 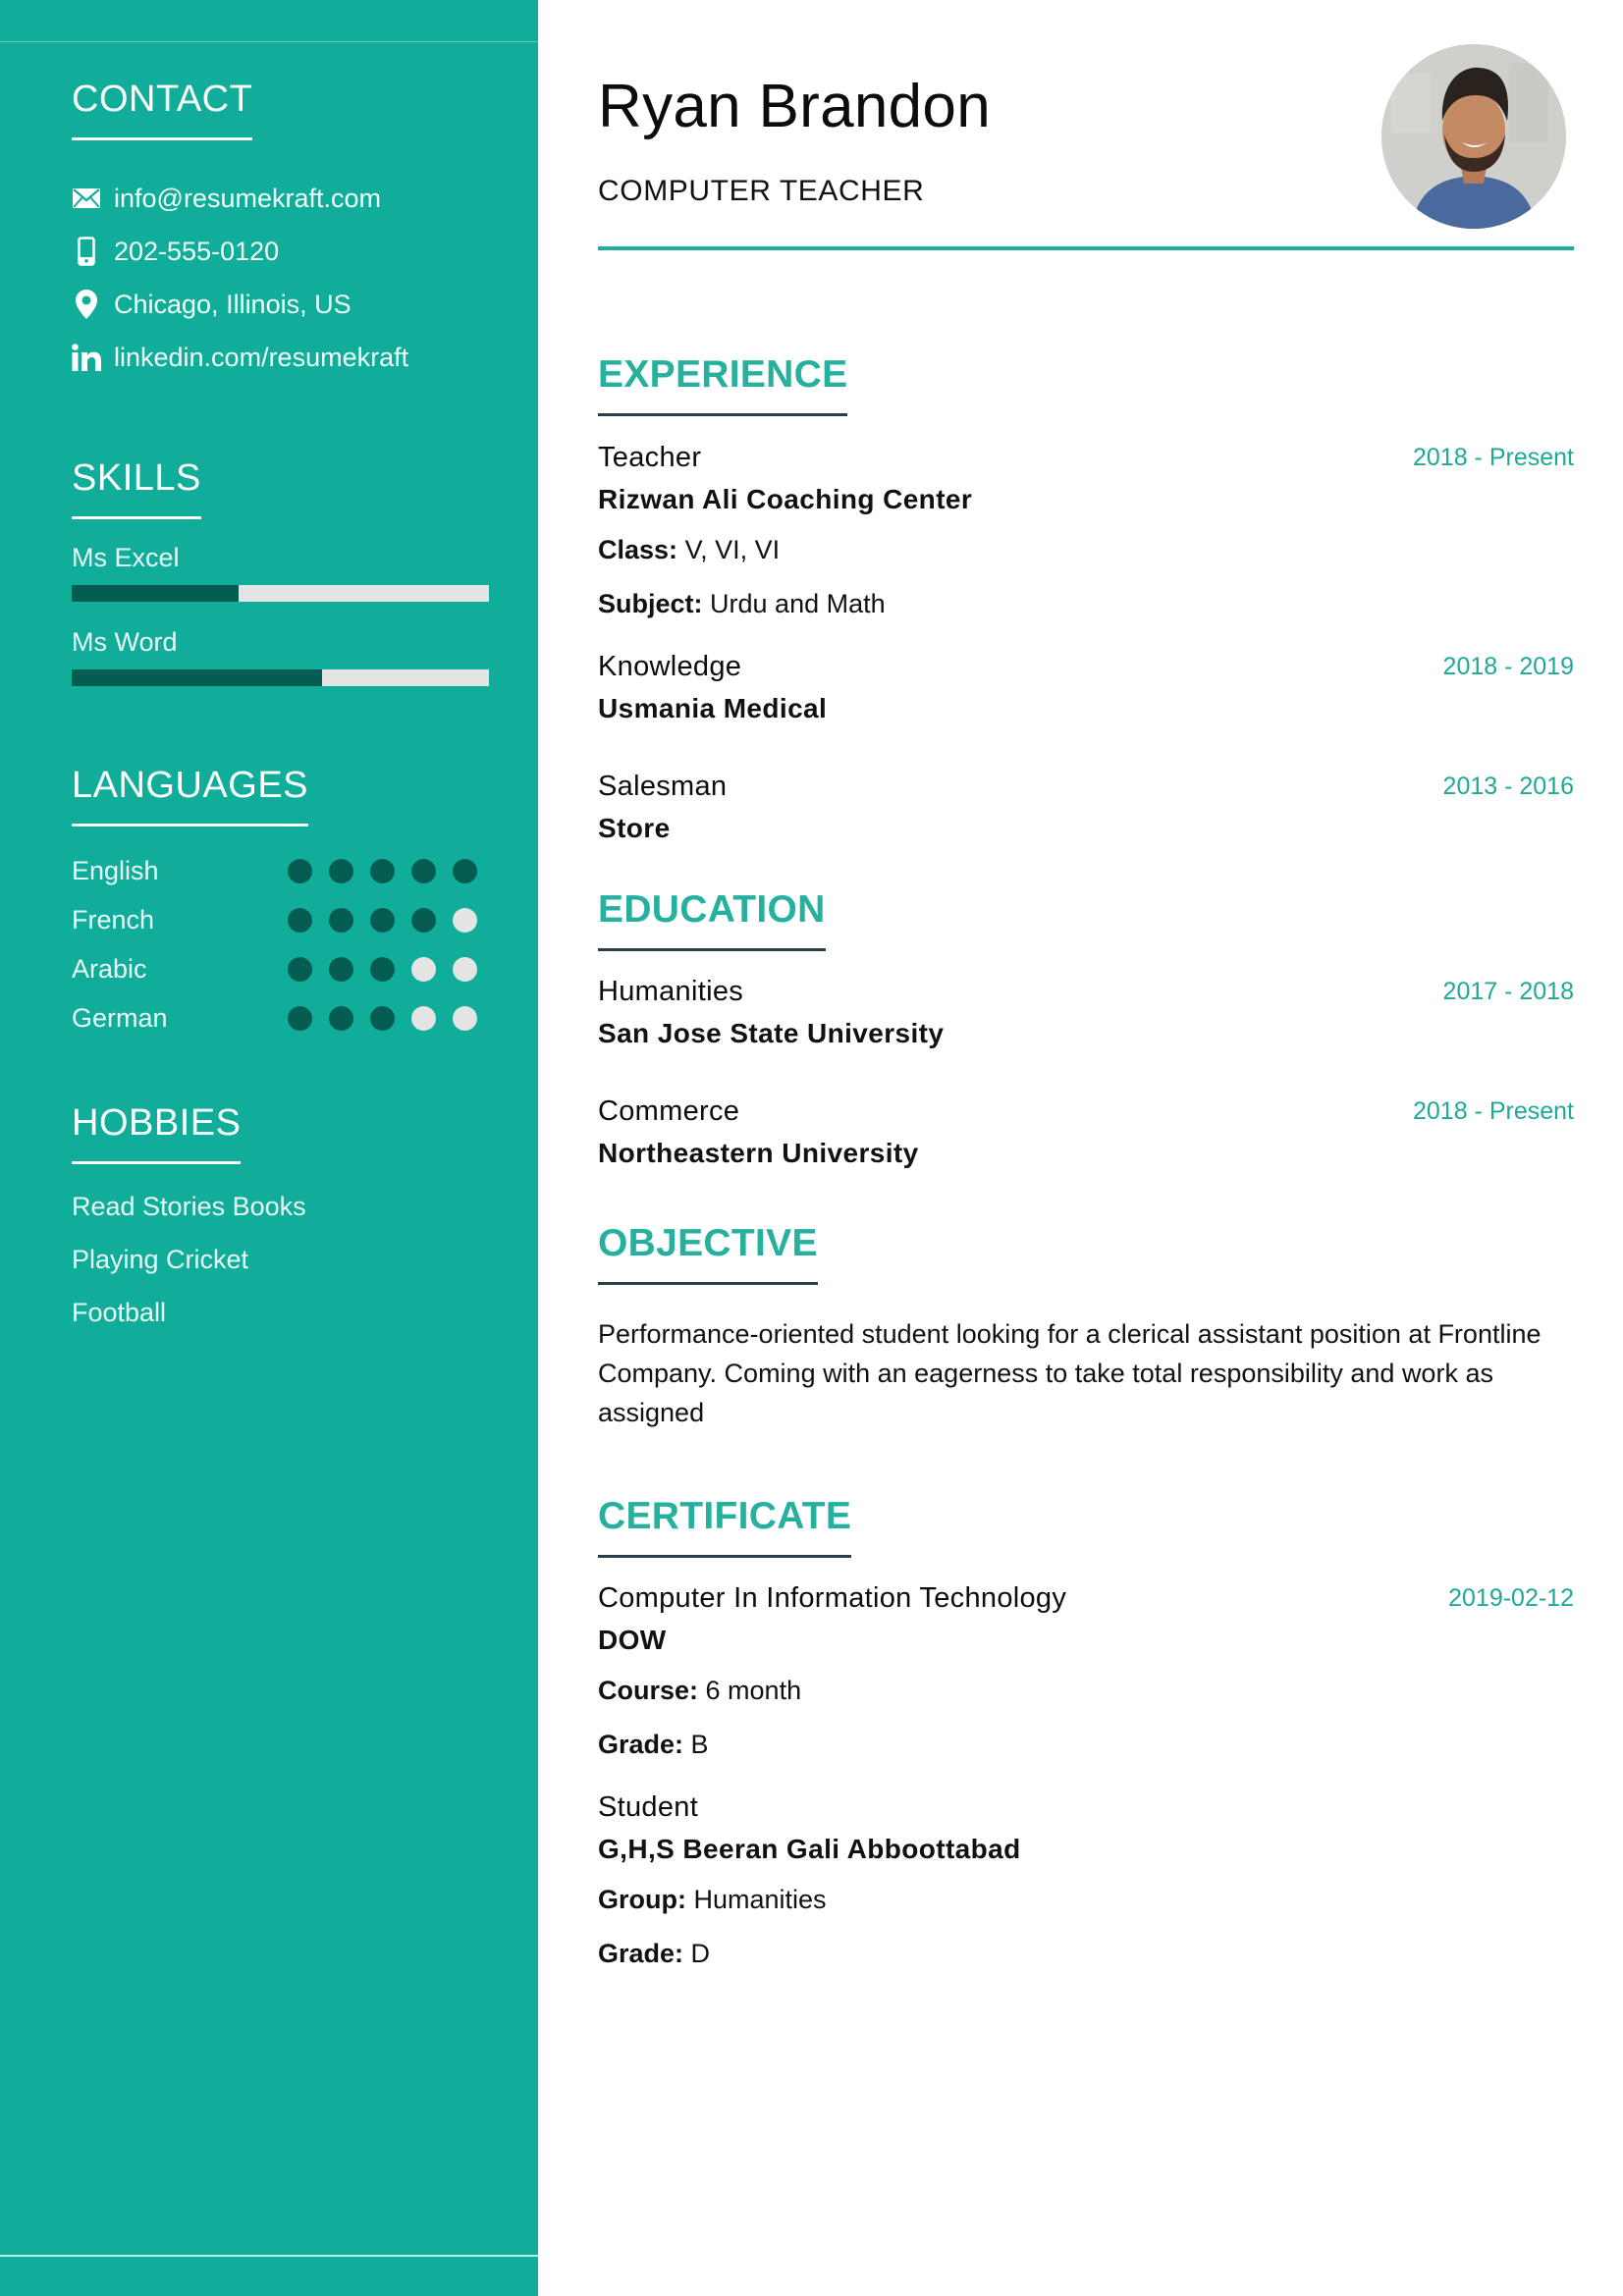 What do you see at coordinates (162, 138) in the screenshot?
I see `contact-heading-underline` at bounding box center [162, 138].